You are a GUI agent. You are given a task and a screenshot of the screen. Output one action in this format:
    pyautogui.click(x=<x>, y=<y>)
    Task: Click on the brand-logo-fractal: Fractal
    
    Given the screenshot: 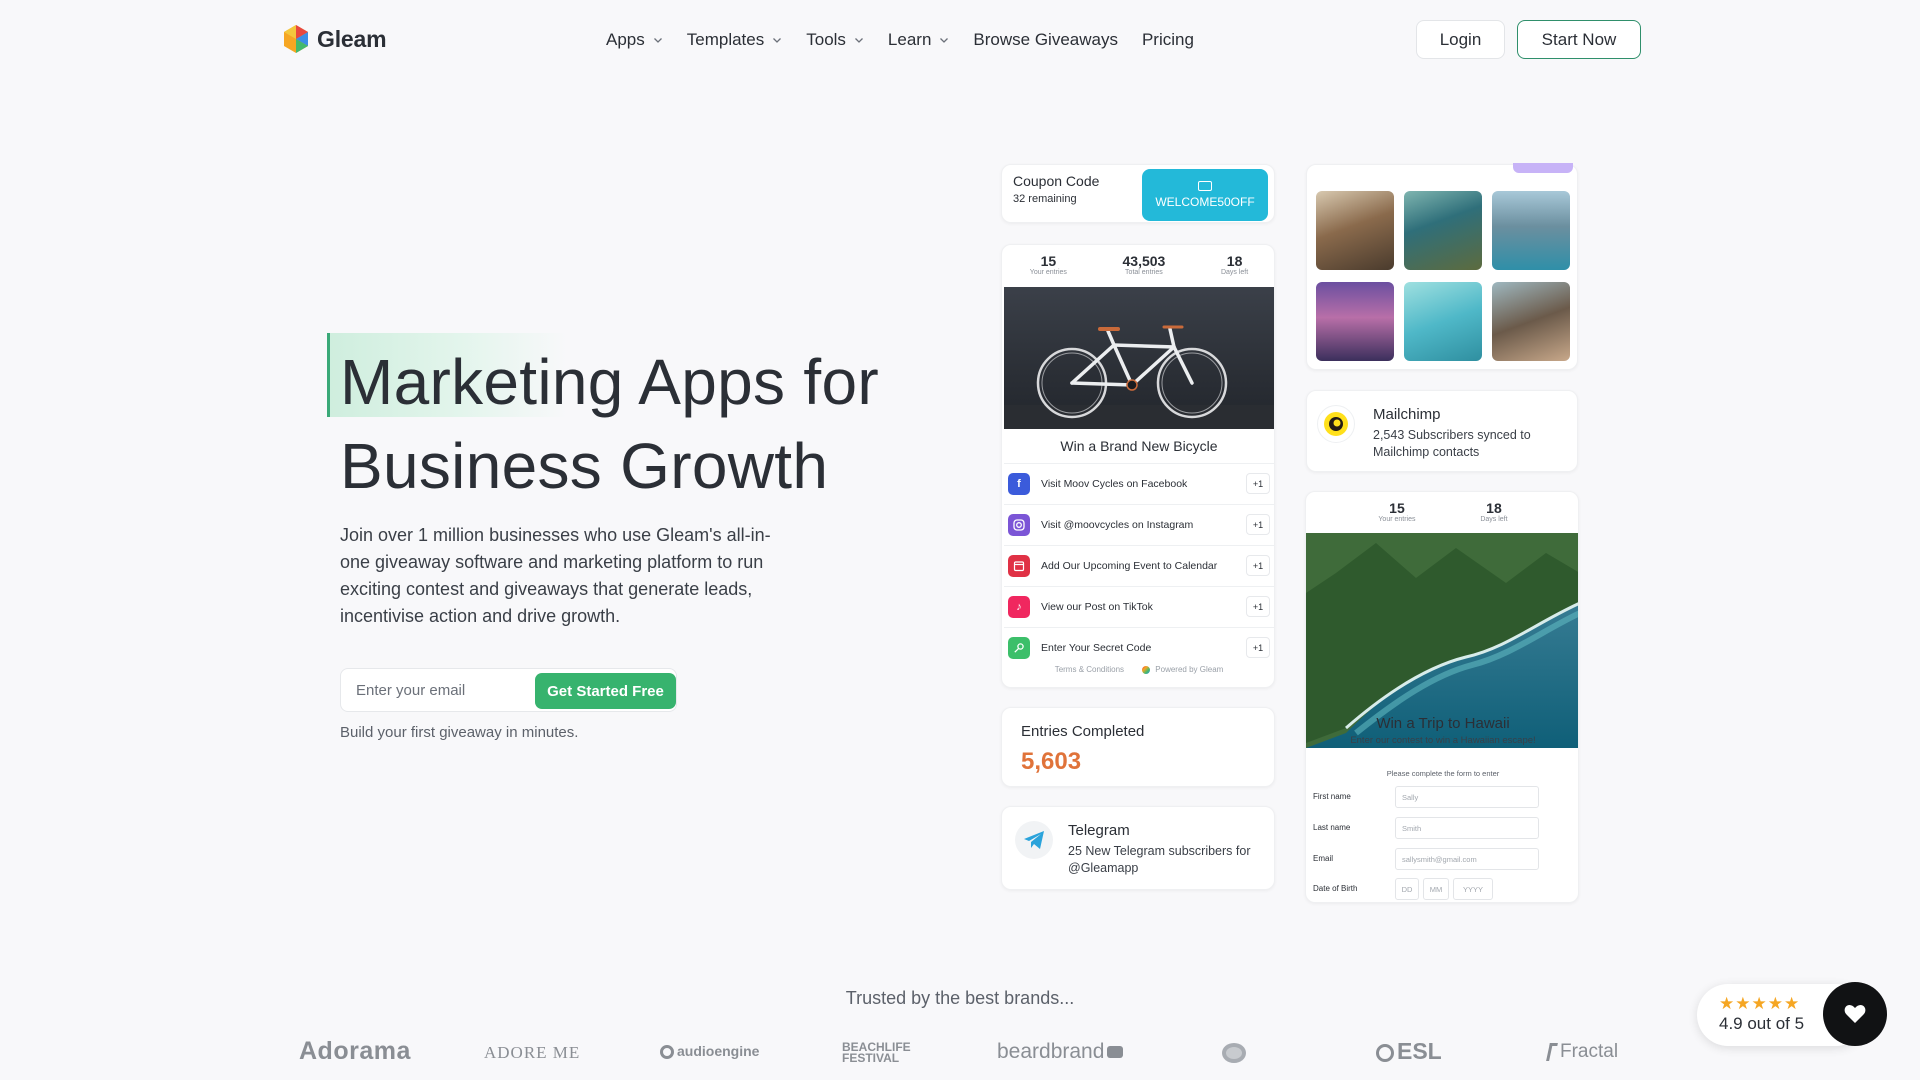 What is the action you would take?
    pyautogui.click(x=1582, y=1052)
    